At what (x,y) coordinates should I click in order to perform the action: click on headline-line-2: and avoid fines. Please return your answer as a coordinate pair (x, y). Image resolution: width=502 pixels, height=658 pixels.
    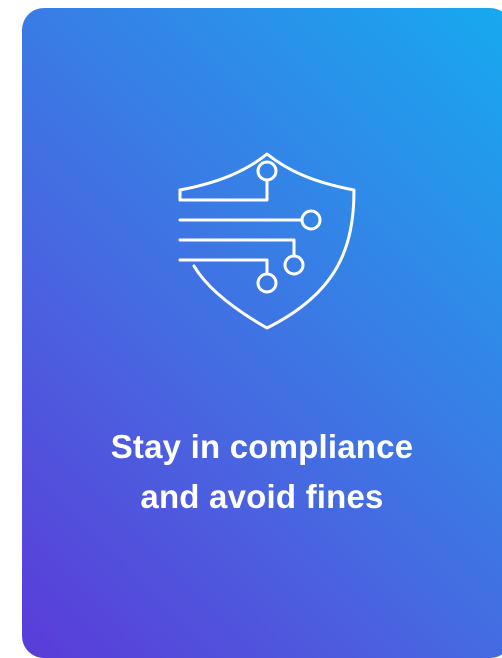
    Looking at the image, I should click on (262, 496).